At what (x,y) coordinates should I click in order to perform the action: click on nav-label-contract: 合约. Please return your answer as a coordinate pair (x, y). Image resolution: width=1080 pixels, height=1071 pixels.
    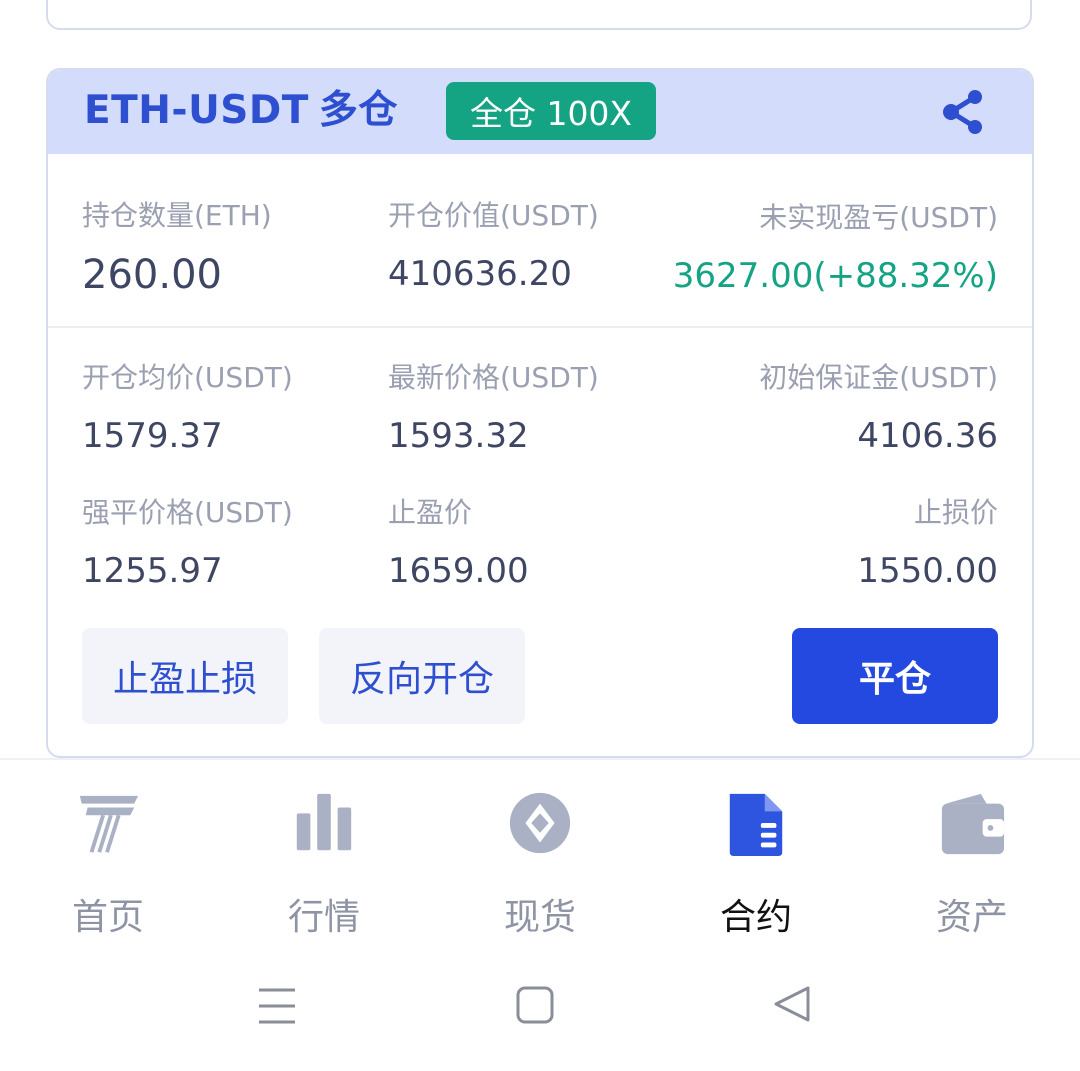
    Looking at the image, I should click on (755, 917).